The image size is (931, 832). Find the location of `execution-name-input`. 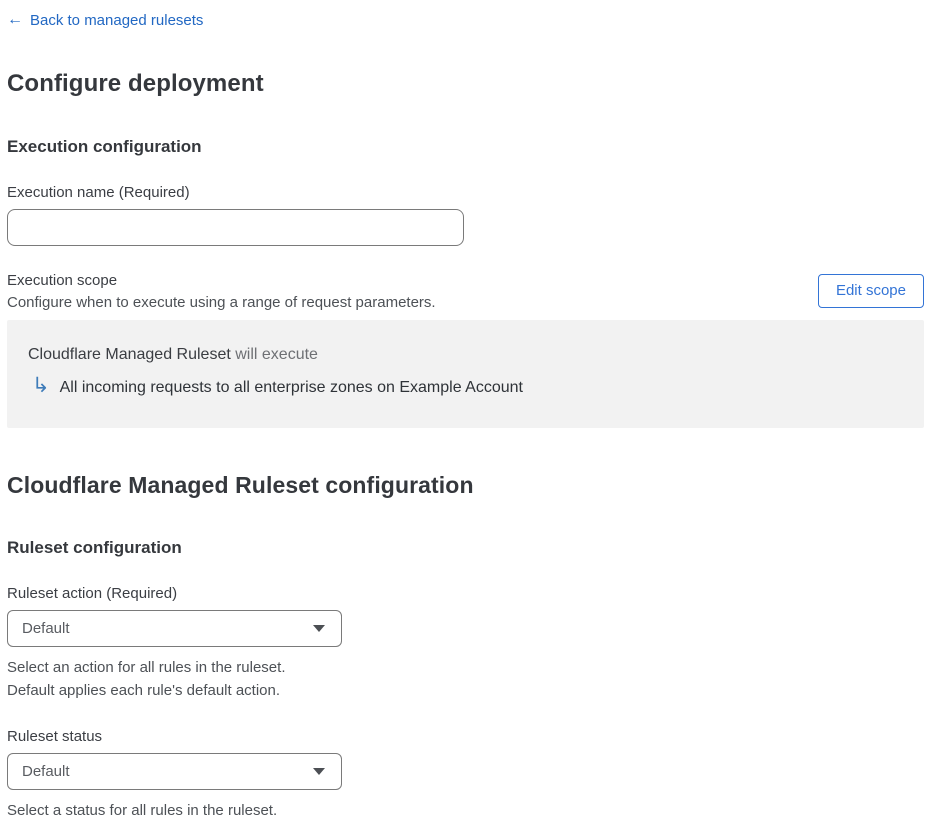

execution-name-input is located at coordinates (235, 227).